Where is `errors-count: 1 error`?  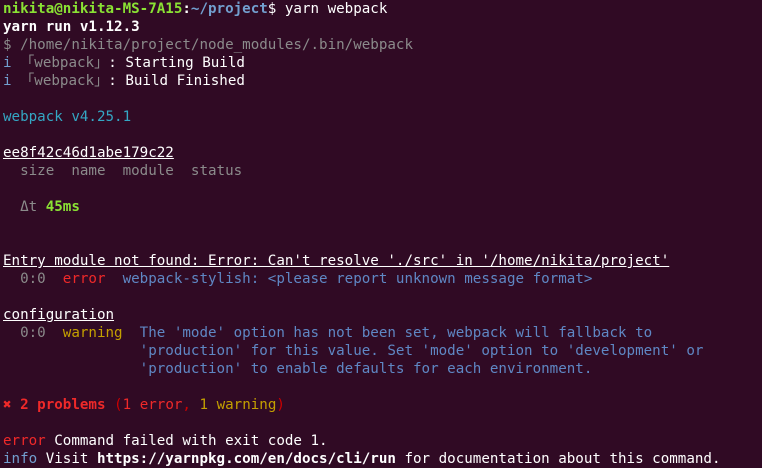 errors-count: 1 error is located at coordinates (152, 405).